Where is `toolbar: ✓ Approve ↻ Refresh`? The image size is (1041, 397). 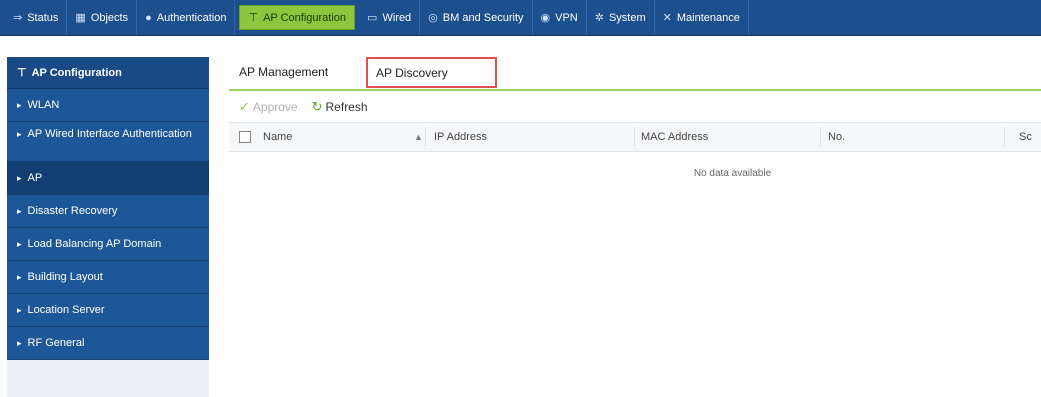
toolbar: ✓ Approve ↻ Refresh is located at coordinates (635, 106).